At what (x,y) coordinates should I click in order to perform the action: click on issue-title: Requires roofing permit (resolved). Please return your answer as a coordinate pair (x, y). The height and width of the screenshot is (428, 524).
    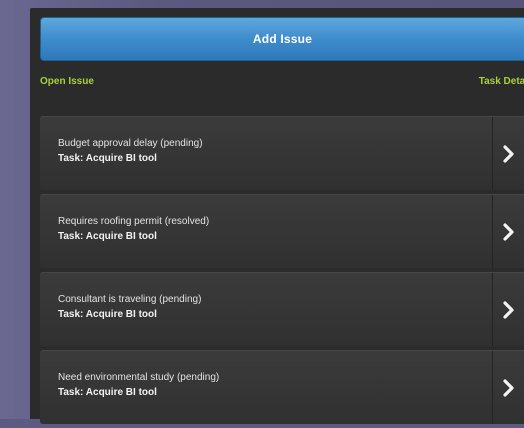
    Looking at the image, I should click on (134, 221).